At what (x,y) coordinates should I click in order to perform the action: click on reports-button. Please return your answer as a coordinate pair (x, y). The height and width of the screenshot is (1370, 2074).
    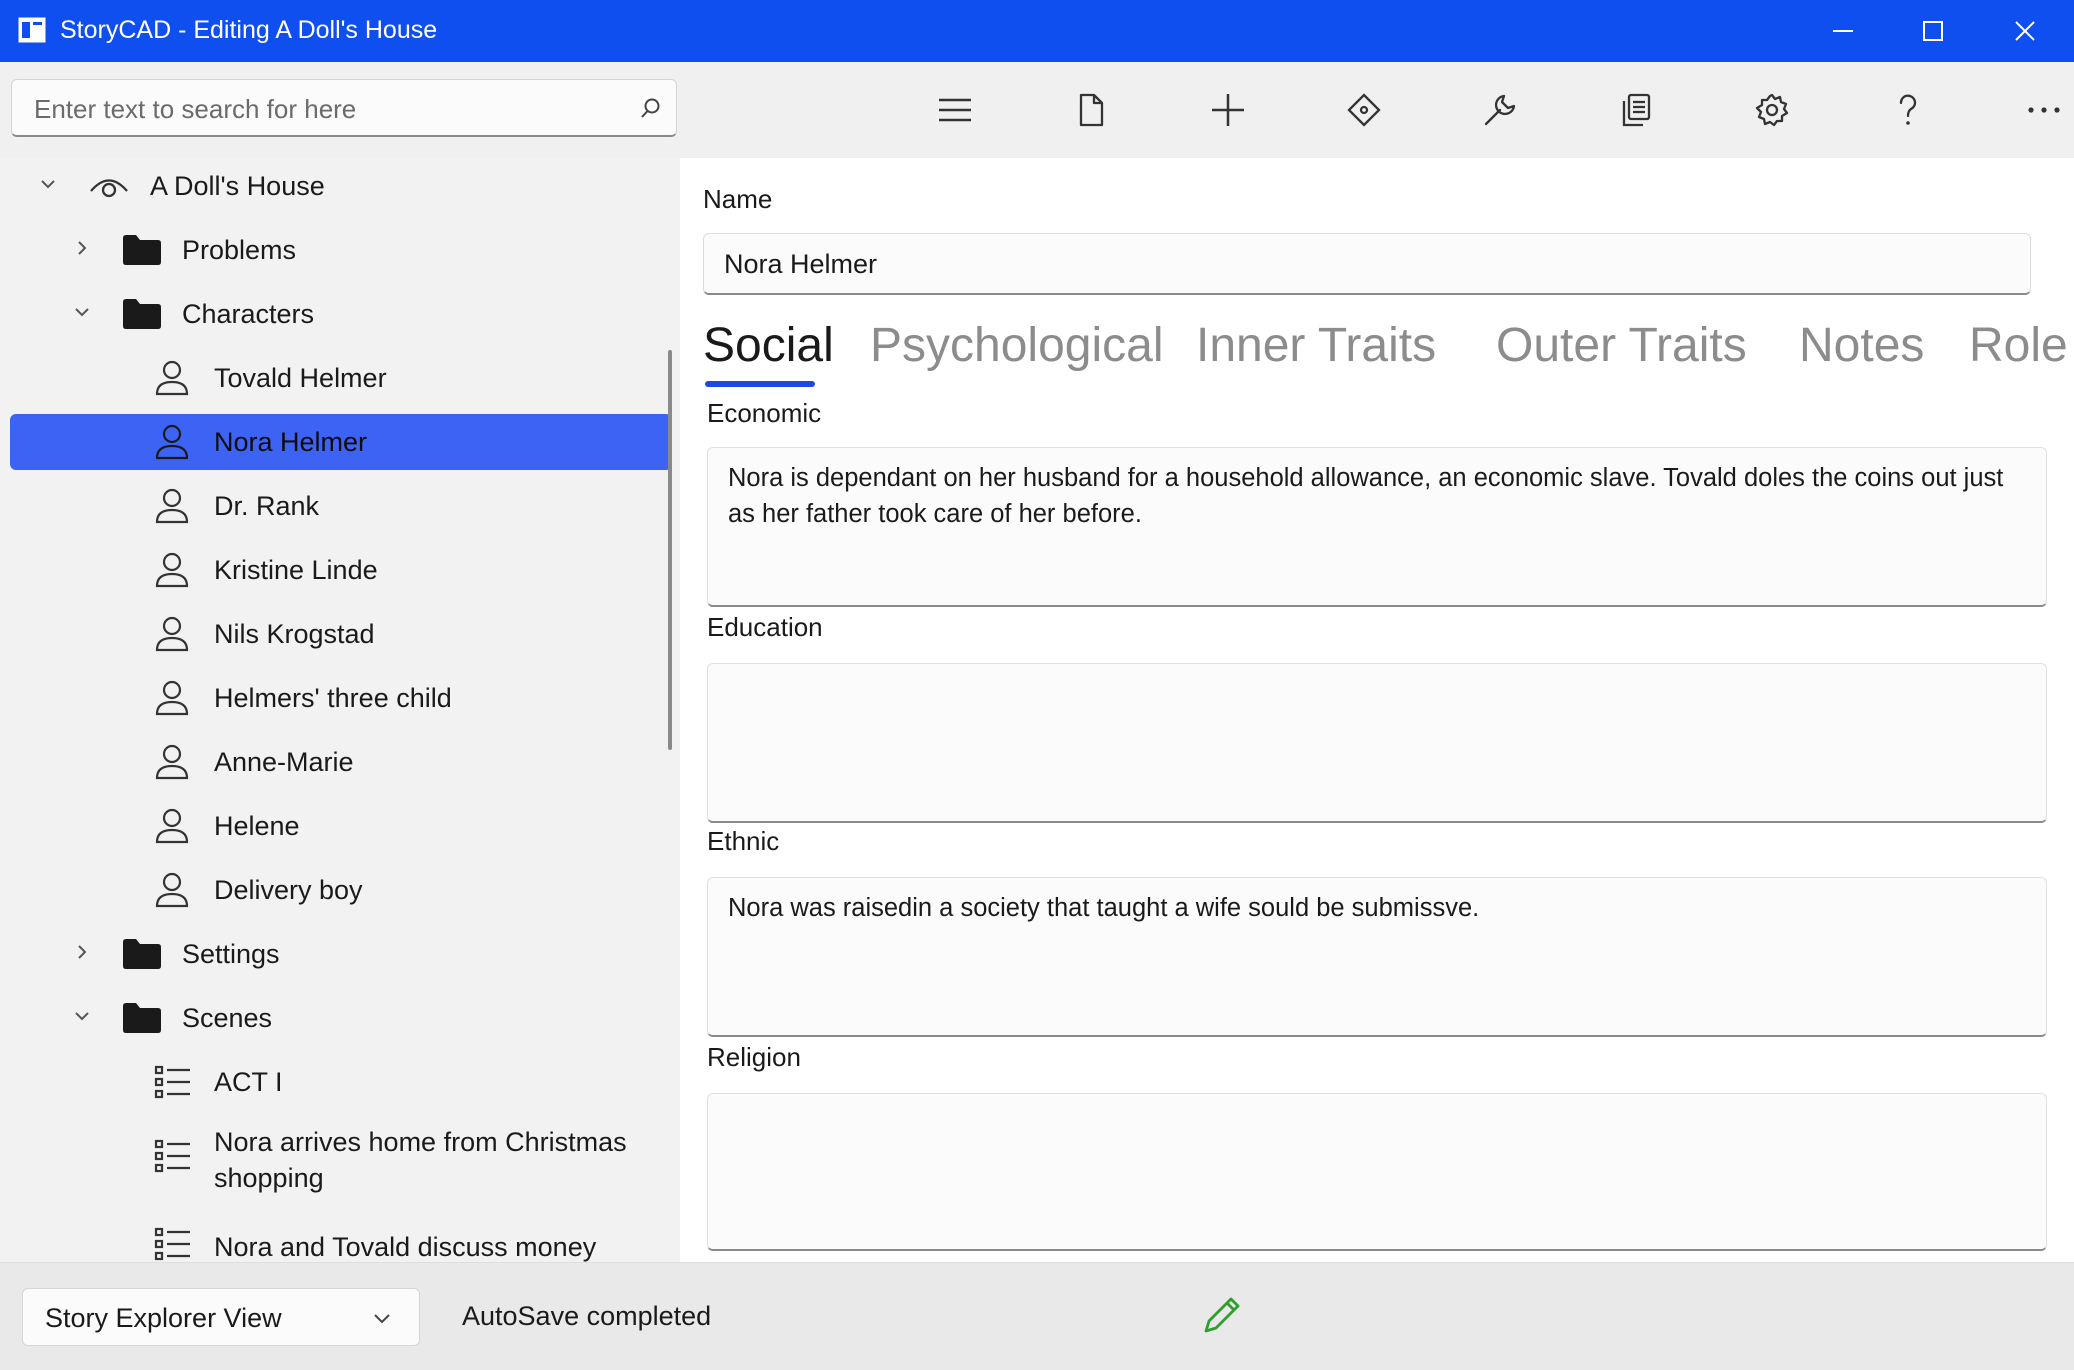
    Looking at the image, I should click on (1636, 110).